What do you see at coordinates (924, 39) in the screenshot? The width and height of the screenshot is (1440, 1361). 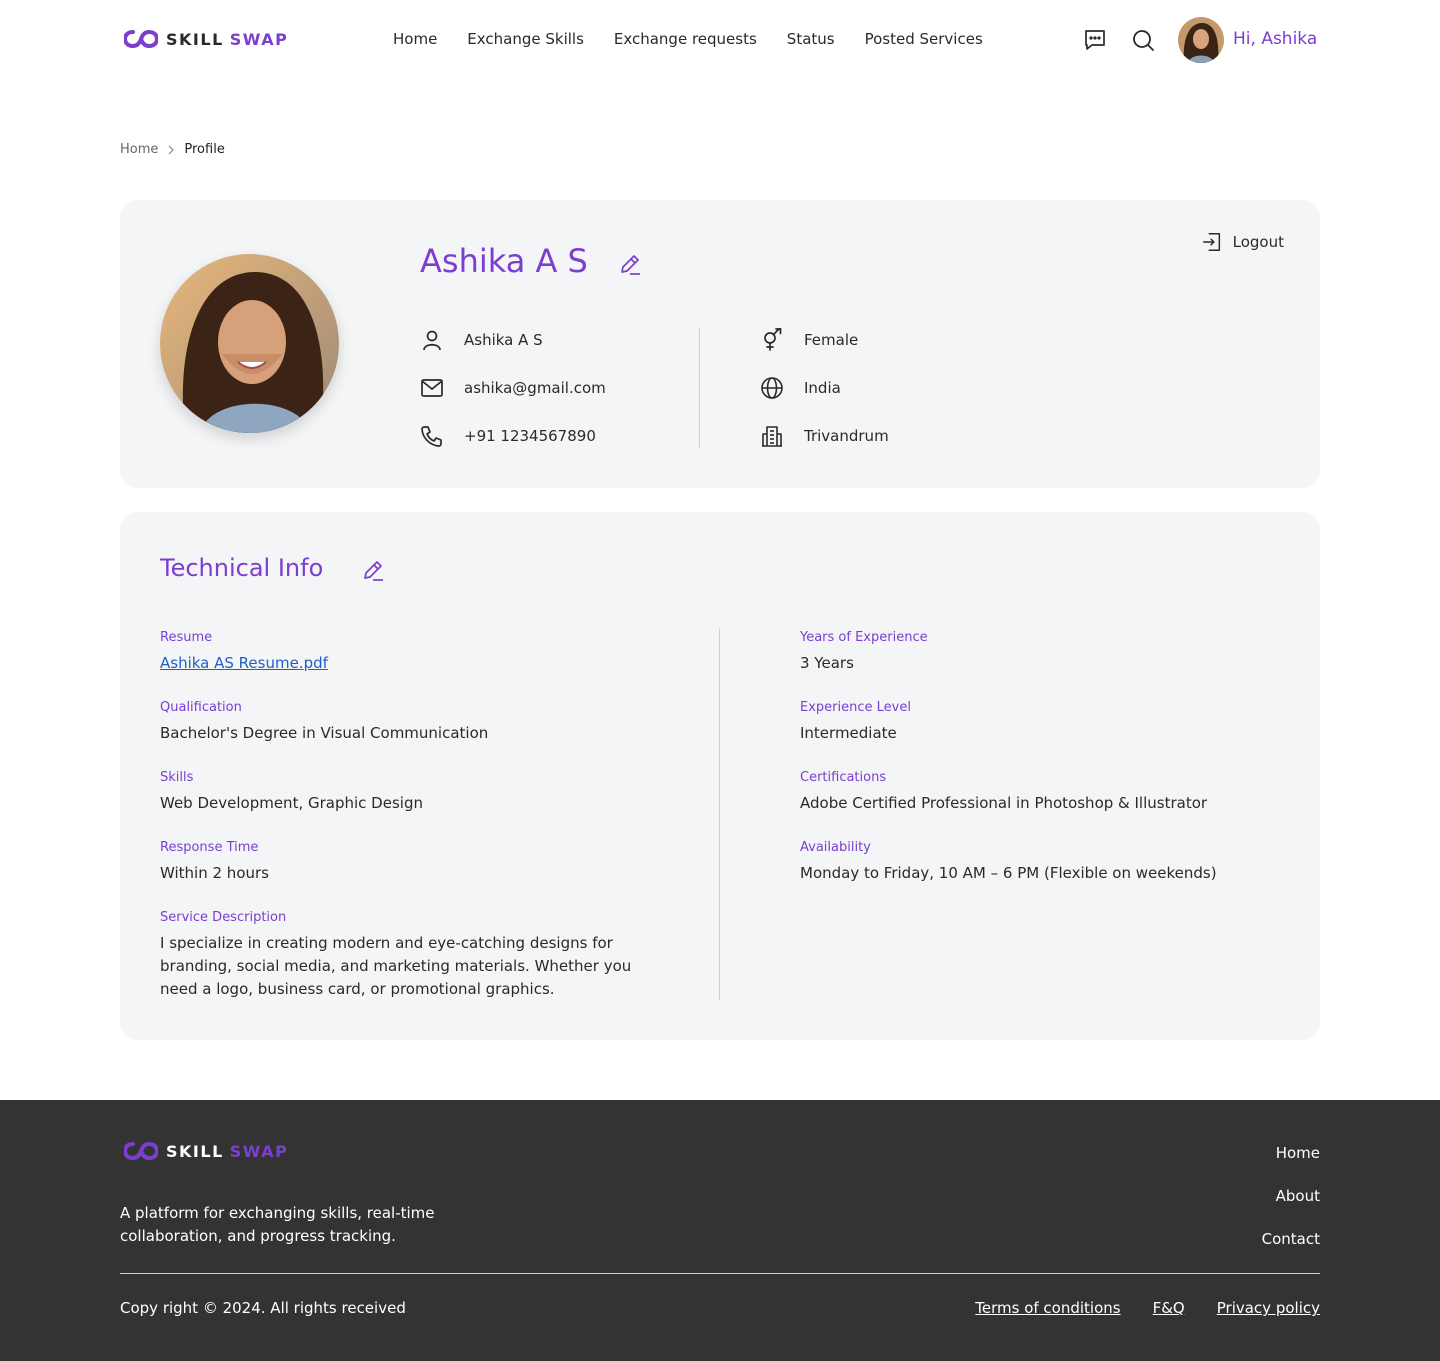 I see `nav-posted-services: Posted Services` at bounding box center [924, 39].